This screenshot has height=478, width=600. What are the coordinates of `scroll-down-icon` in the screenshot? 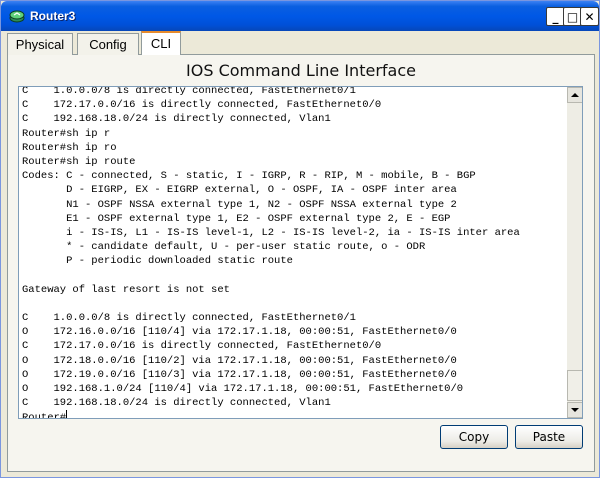 It's located at (575, 410).